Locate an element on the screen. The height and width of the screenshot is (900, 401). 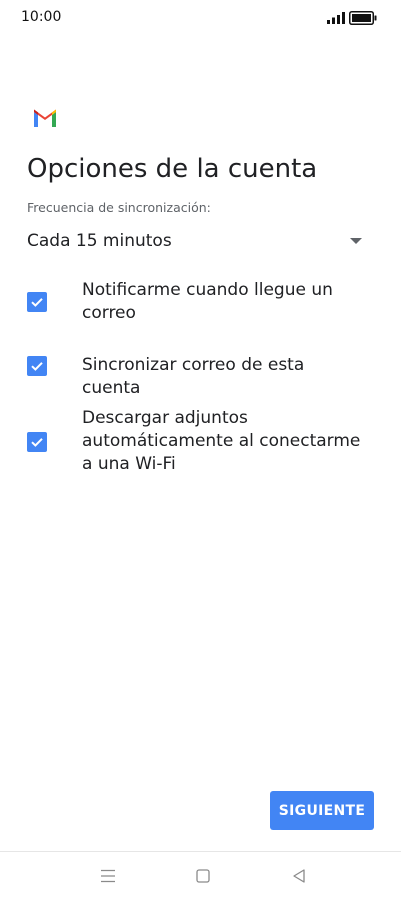
status-time: 10:00 is located at coordinates (41, 17).